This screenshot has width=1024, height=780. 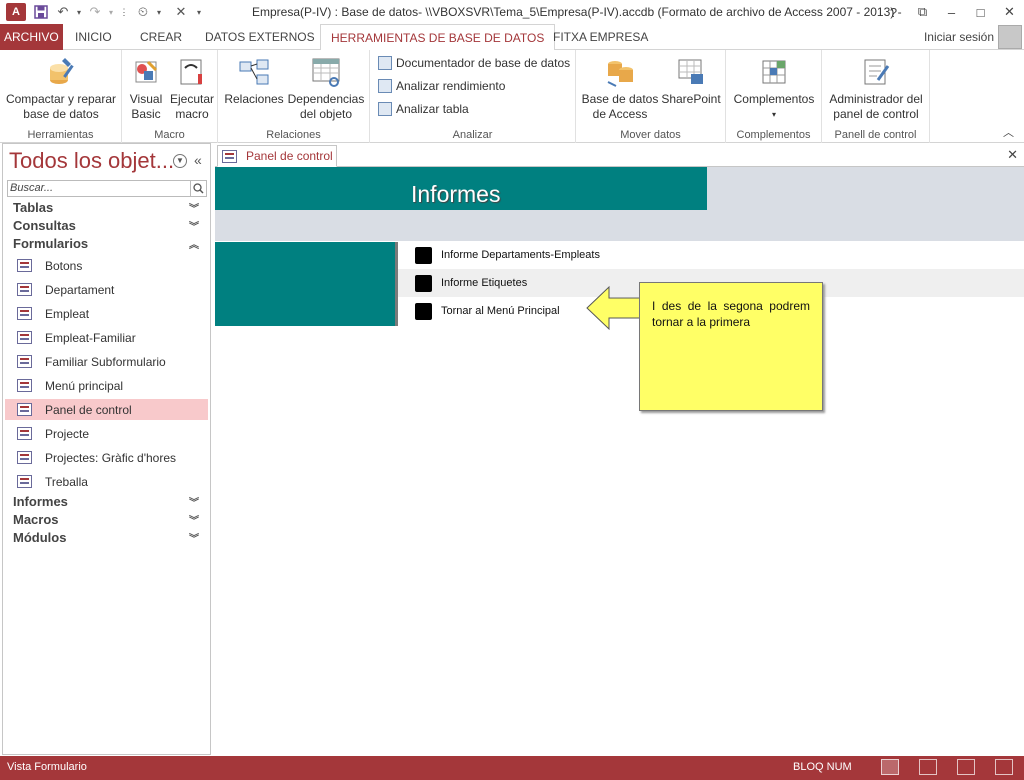 I want to click on tab-archivo: ARCHIVO, so click(x=31, y=37).